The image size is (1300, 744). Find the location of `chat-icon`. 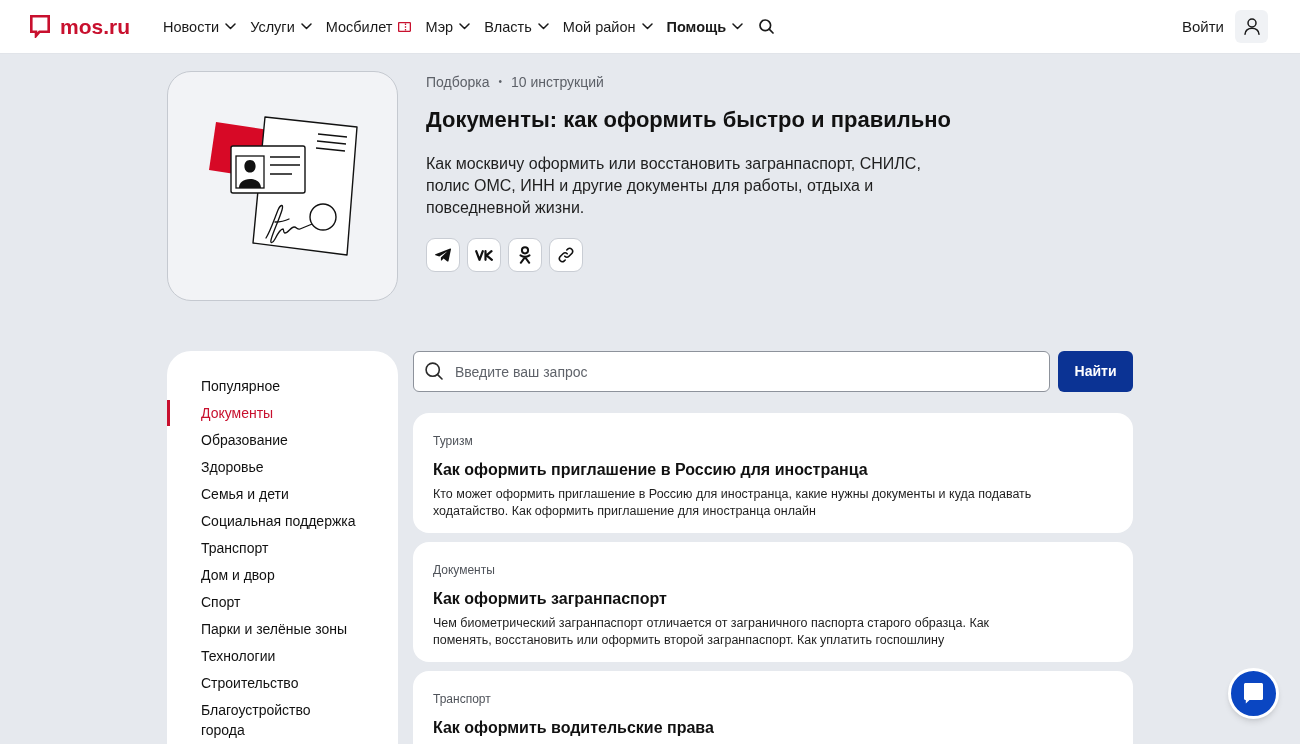

chat-icon is located at coordinates (1253, 693).